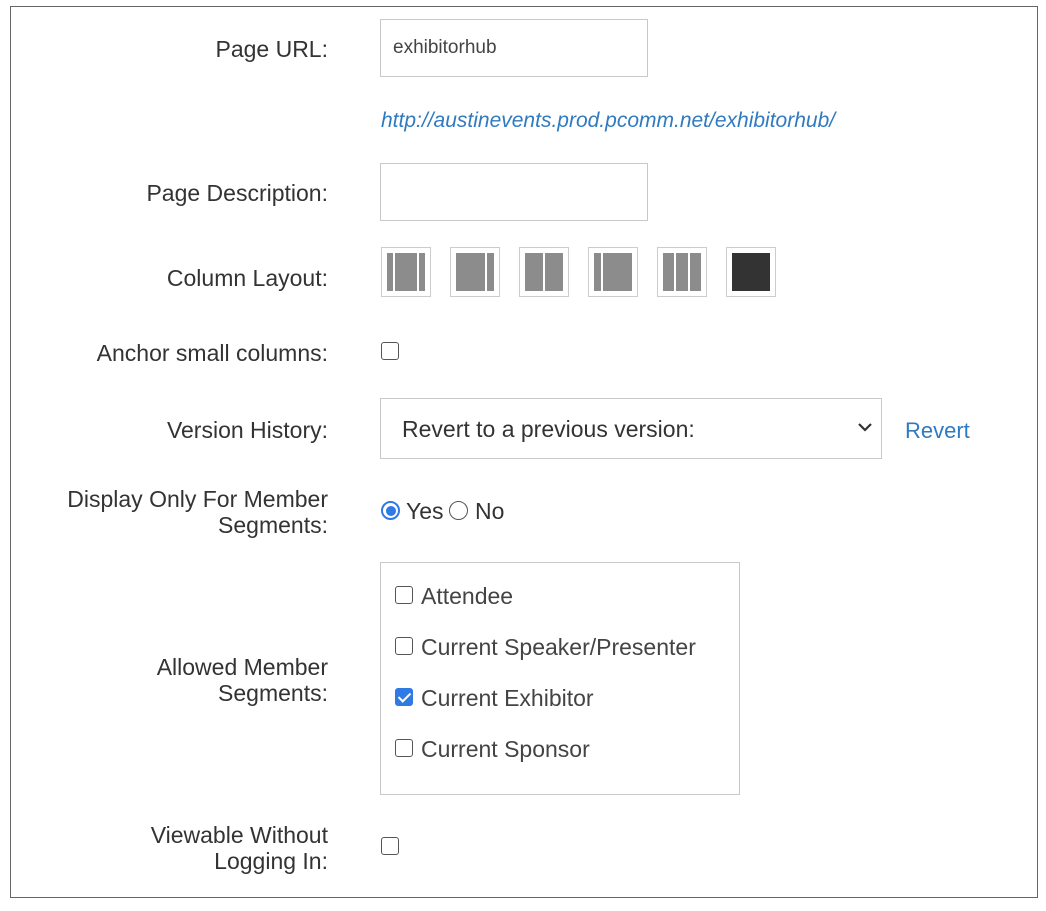  I want to click on display-only-segments-label-line1: Display Only For Member, so click(197, 499).